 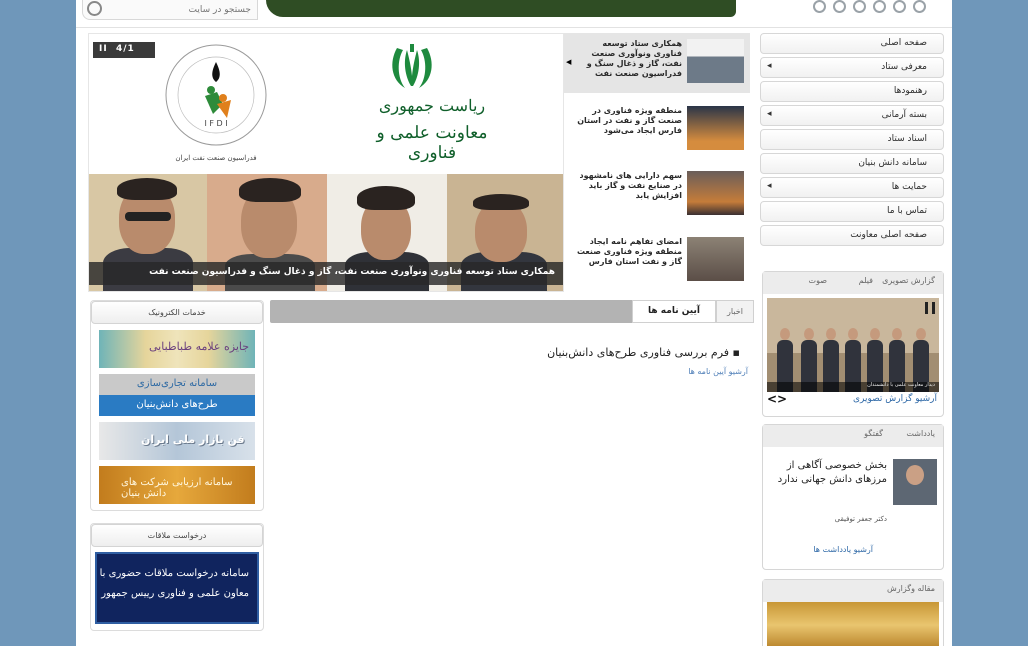 What do you see at coordinates (911, 588) in the screenshot?
I see `tab-article: مقاله وگزارش` at bounding box center [911, 588].